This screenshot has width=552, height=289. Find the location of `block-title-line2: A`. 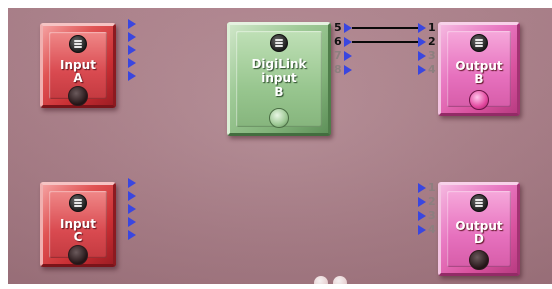

block-title-line2: A is located at coordinates (78, 78).